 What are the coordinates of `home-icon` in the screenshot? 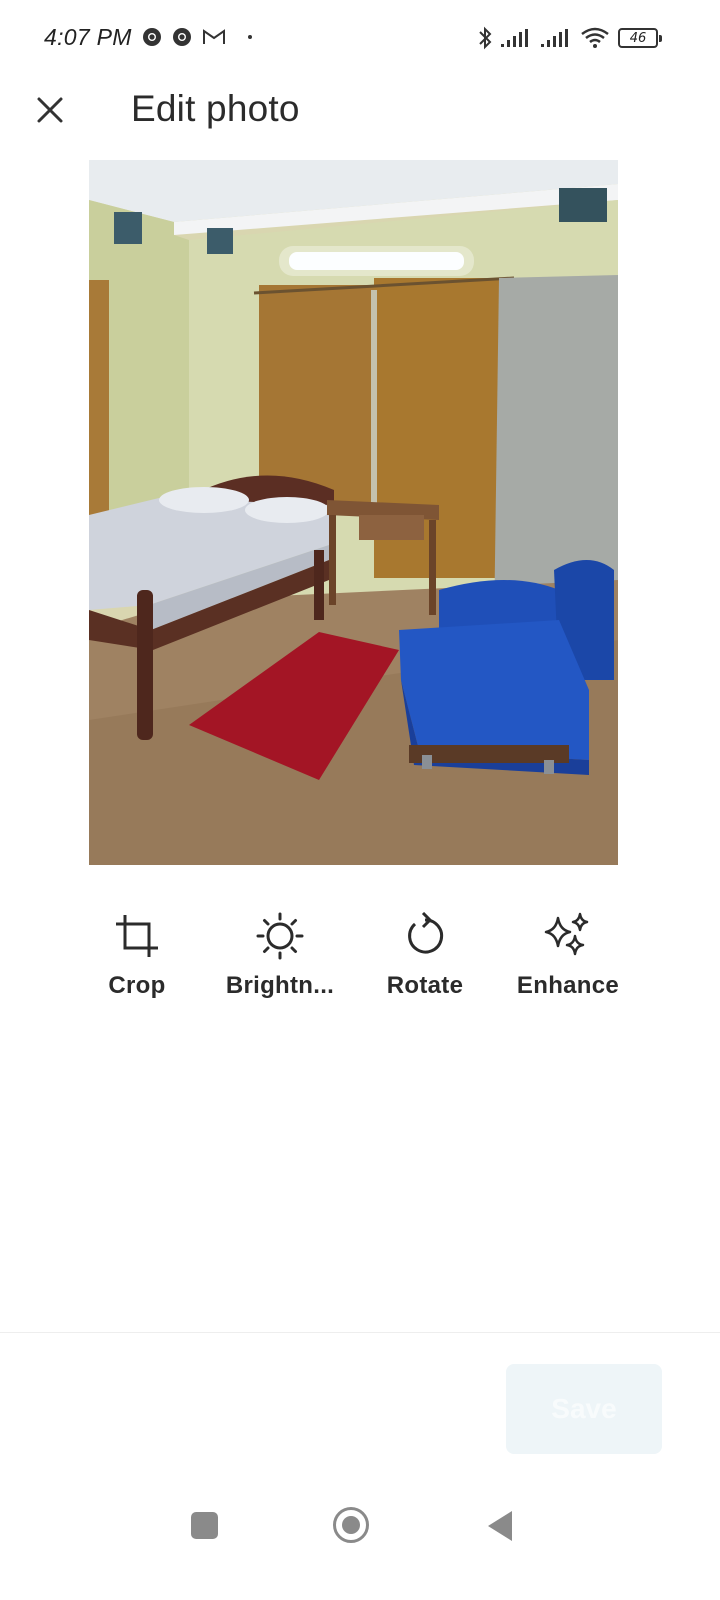 It's located at (351, 1525).